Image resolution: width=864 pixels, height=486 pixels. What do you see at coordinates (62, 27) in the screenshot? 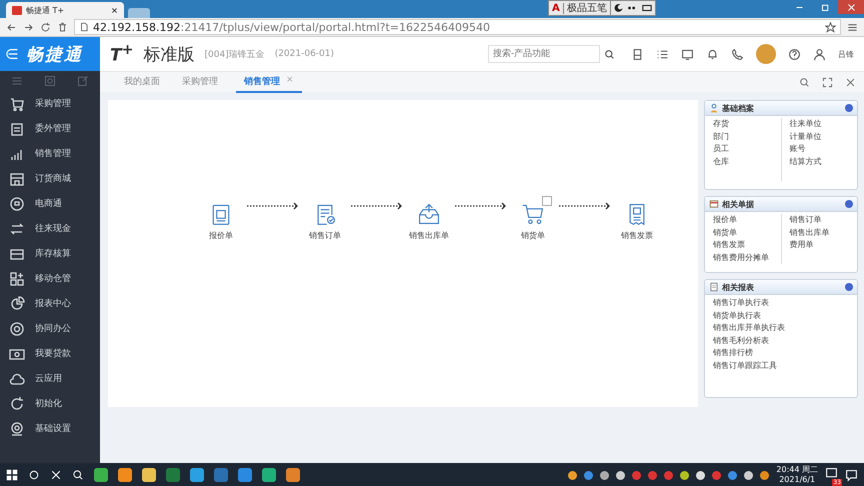
I see `trash-icon` at bounding box center [62, 27].